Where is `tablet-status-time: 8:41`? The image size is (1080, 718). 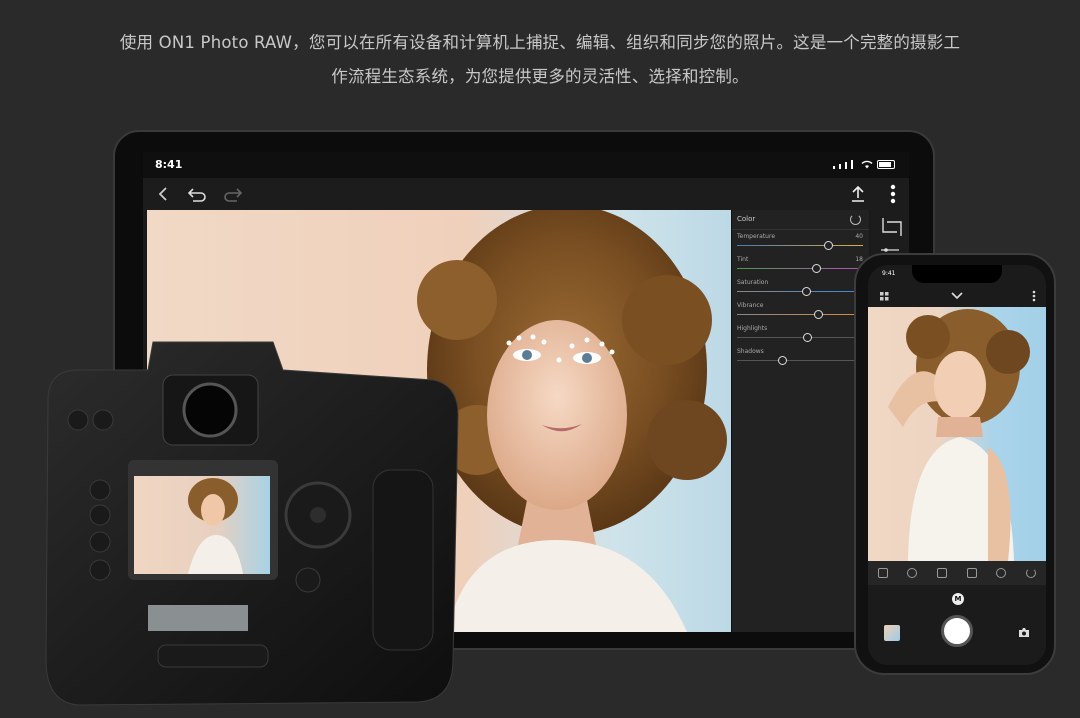 tablet-status-time: 8:41 is located at coordinates (169, 164).